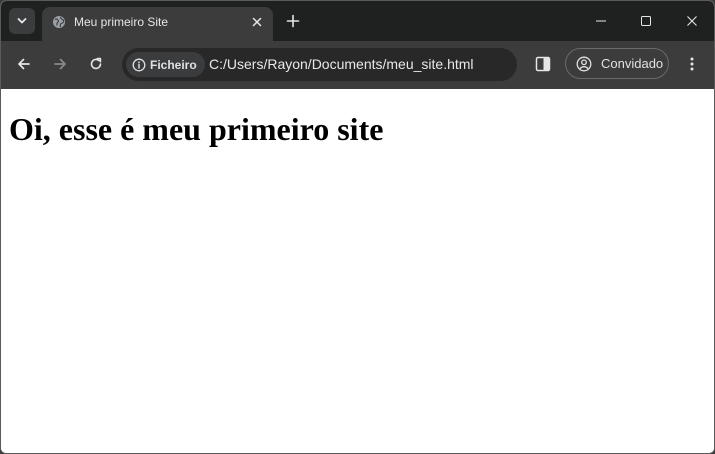  What do you see at coordinates (357, 21) in the screenshot?
I see `title-bar: Meu primeiro Site` at bounding box center [357, 21].